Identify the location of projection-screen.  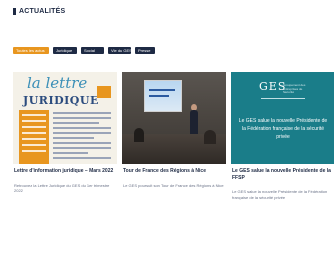
(163, 96).